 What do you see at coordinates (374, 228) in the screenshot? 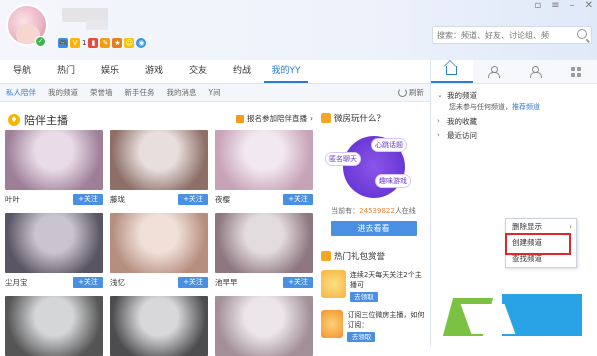
I see `enter-room-button: 进去看看` at bounding box center [374, 228].